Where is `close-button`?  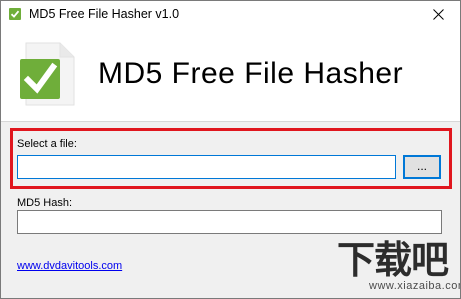
close-button is located at coordinates (438, 16).